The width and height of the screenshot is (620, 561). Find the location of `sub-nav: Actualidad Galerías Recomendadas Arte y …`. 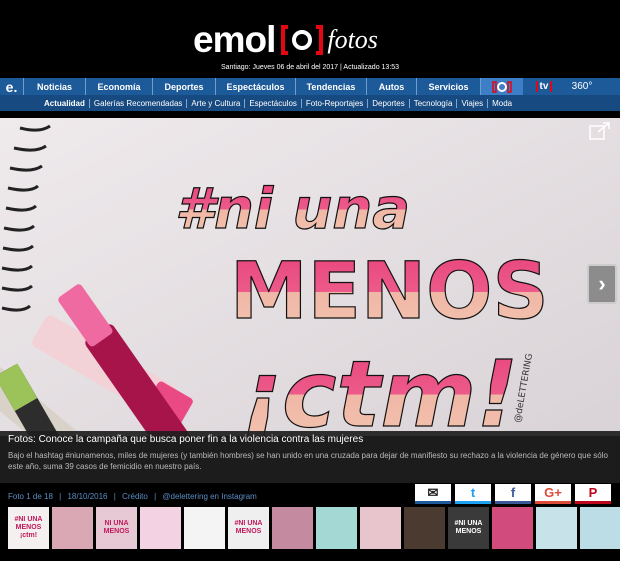

sub-nav: Actualidad Galerías Recomendadas Arte y … is located at coordinates (310, 103).